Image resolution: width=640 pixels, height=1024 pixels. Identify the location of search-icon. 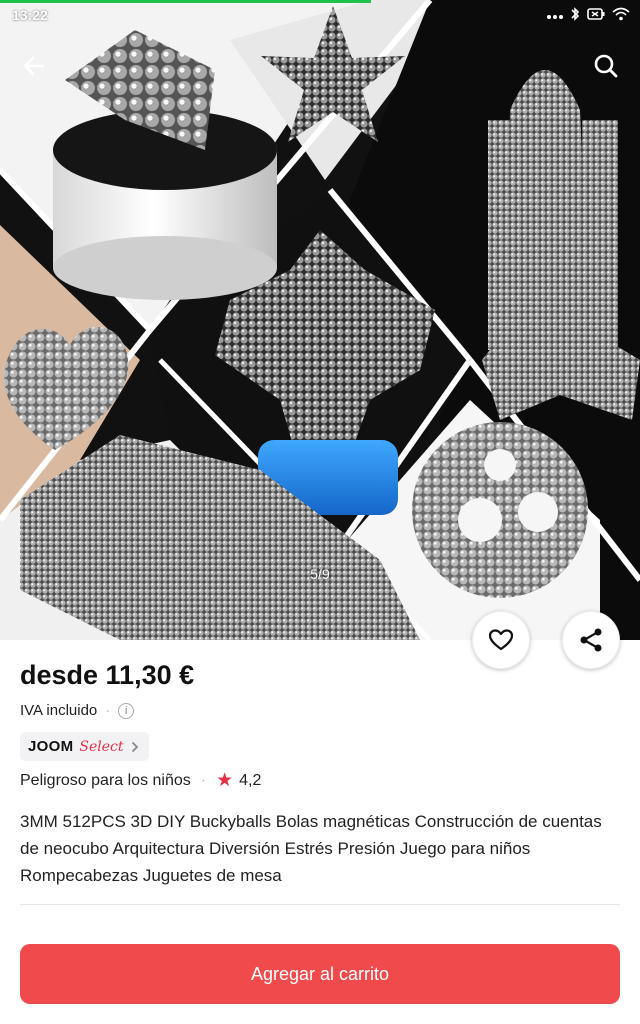
(606, 66).